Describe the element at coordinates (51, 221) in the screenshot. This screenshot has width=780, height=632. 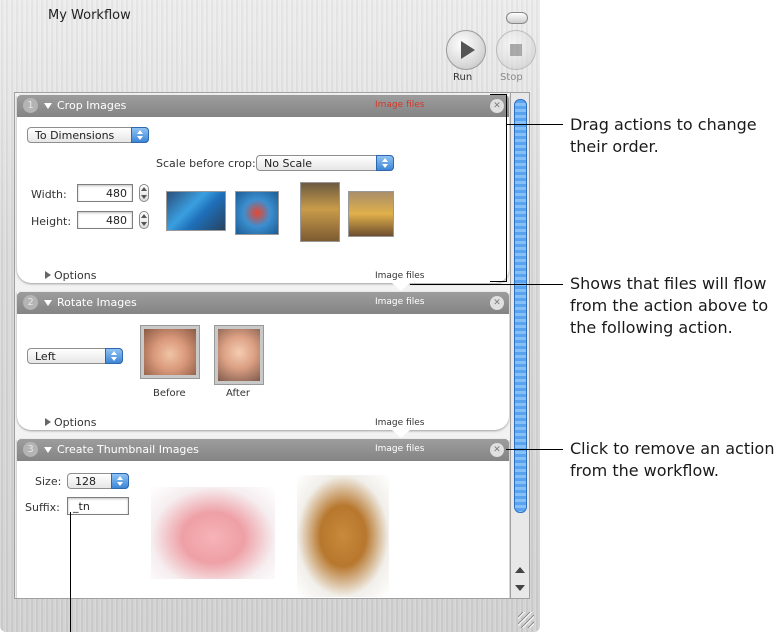
I see `height-label: Height:` at that location.